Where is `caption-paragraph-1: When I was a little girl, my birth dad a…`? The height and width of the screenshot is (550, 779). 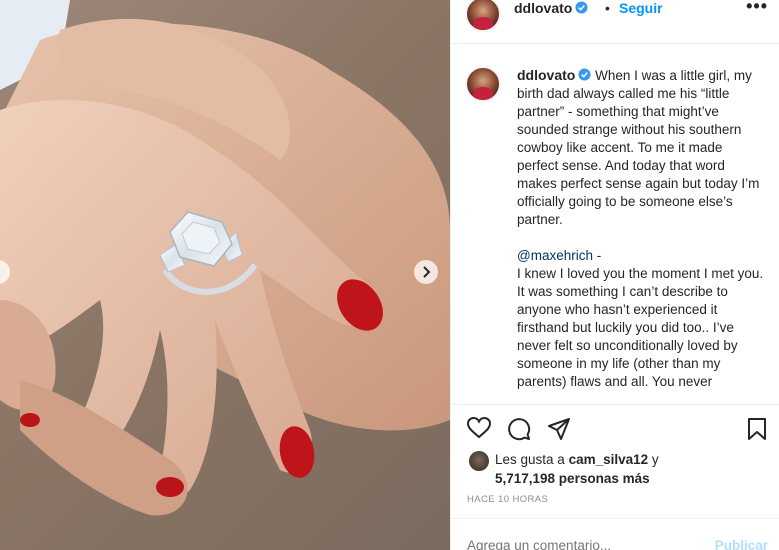 caption-paragraph-1: When I was a little girl, my birth dad a… is located at coordinates (638, 147).